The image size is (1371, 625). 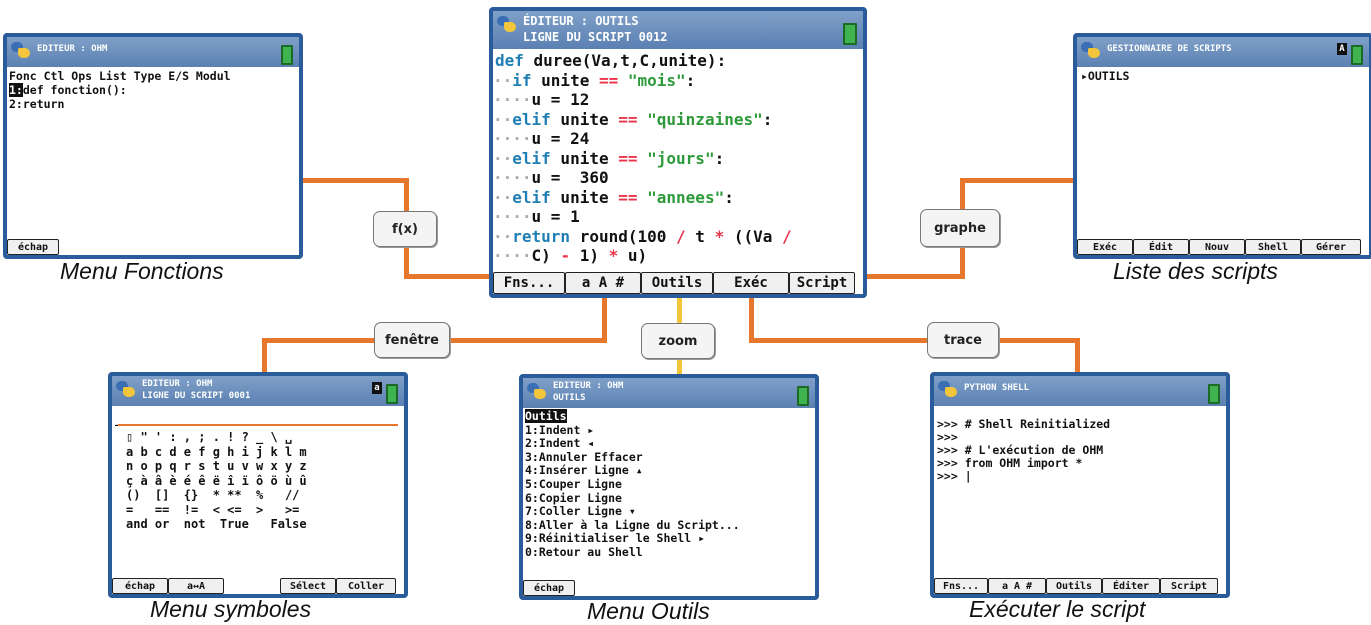 What do you see at coordinates (648, 611) in the screenshot?
I see `caption-menu-outils: Menu Outils` at bounding box center [648, 611].